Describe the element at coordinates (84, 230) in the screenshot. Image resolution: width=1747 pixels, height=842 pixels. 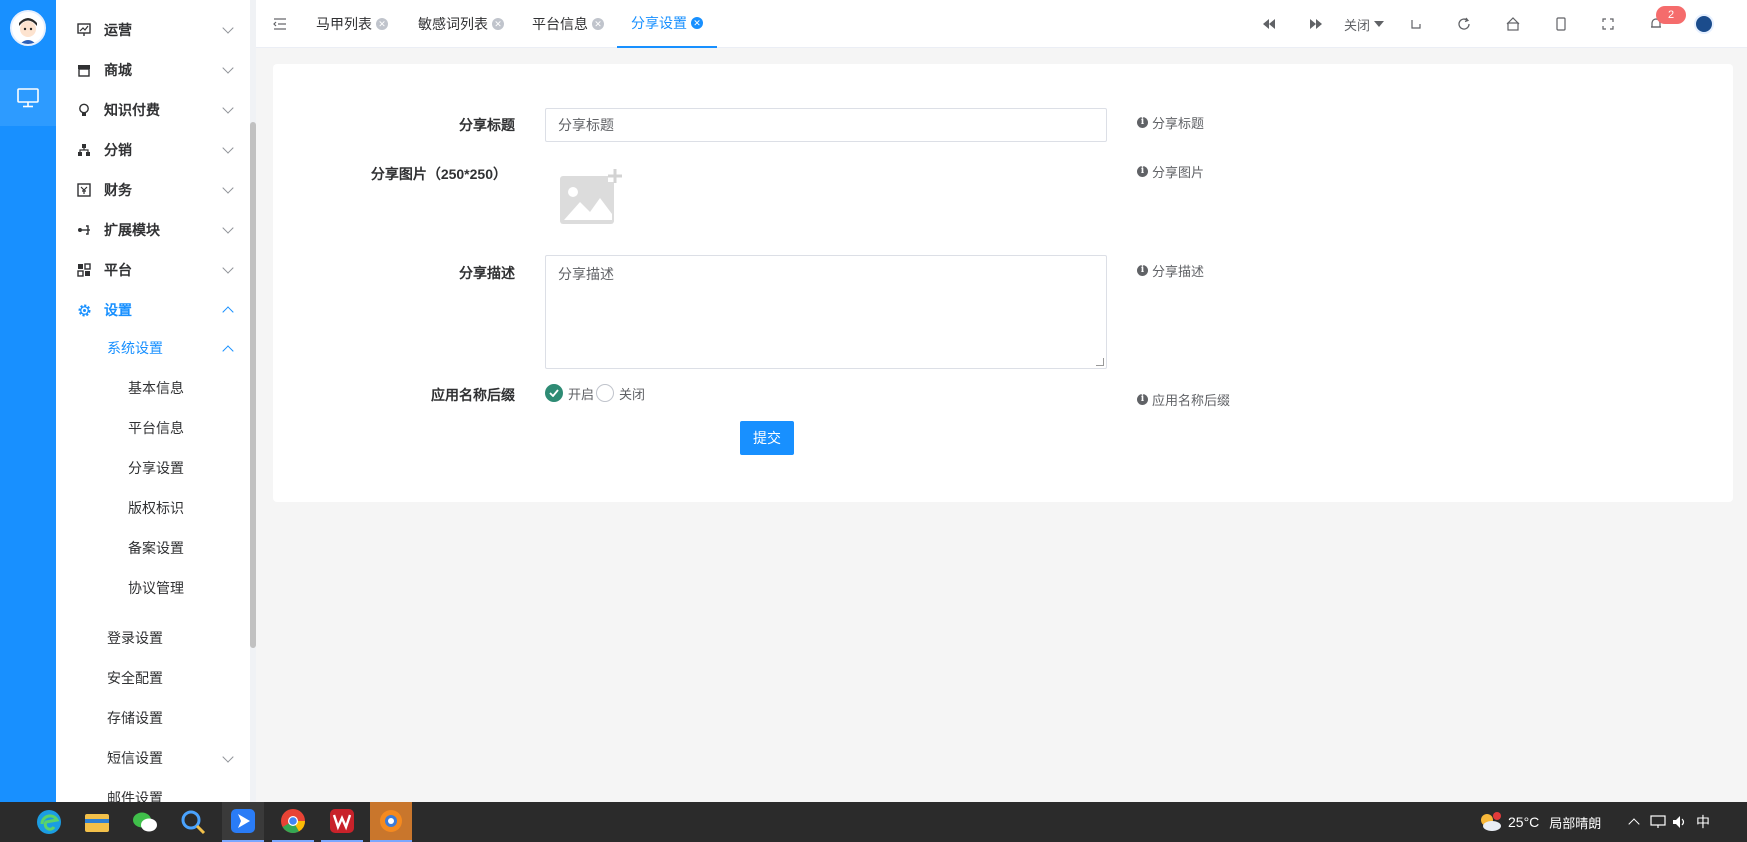
I see `extension-icon` at that location.